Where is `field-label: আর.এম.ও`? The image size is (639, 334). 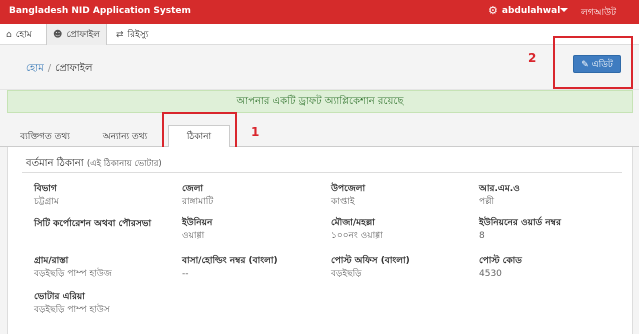 field-label: আর.এম.ও is located at coordinates (499, 189).